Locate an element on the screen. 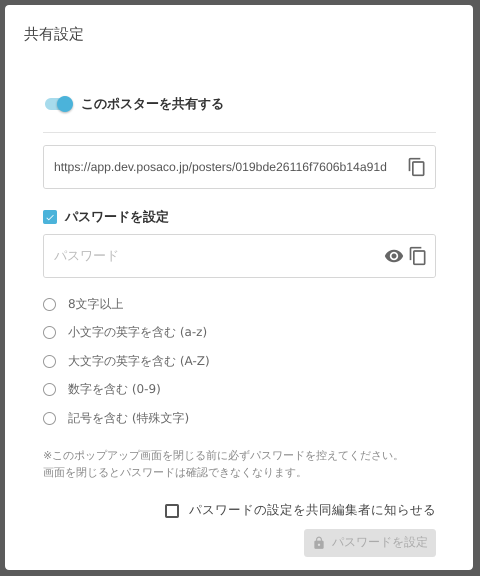  toggle-label: このポスターを共有する is located at coordinates (152, 104).